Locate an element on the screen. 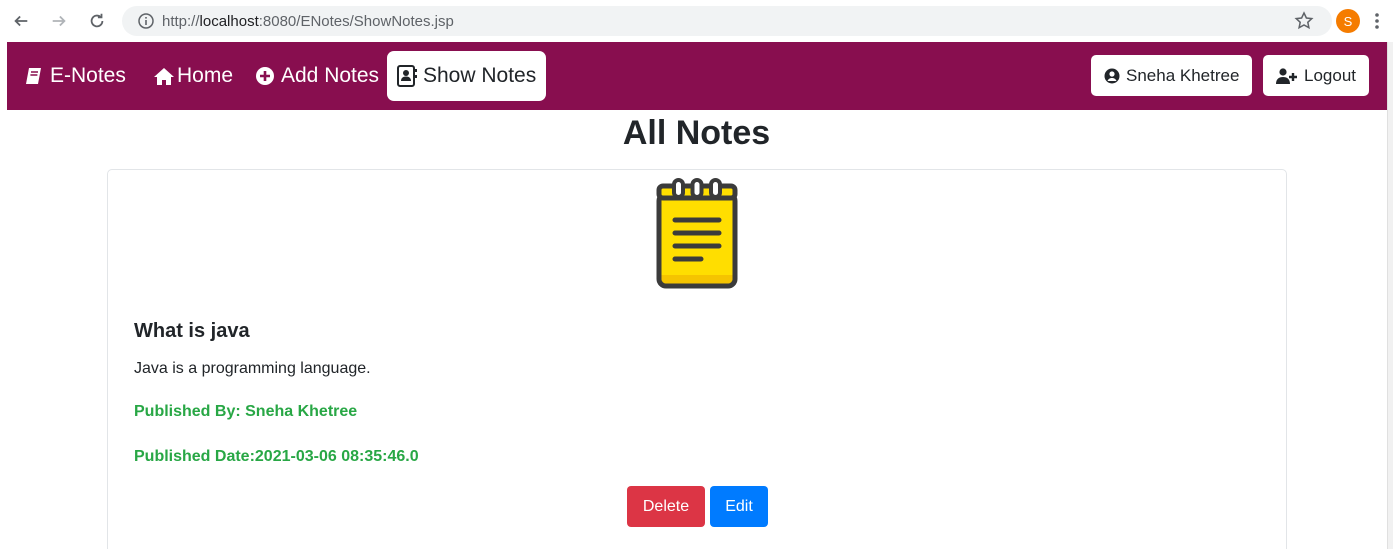  note-content: Java is a programming language. is located at coordinates (252, 368).